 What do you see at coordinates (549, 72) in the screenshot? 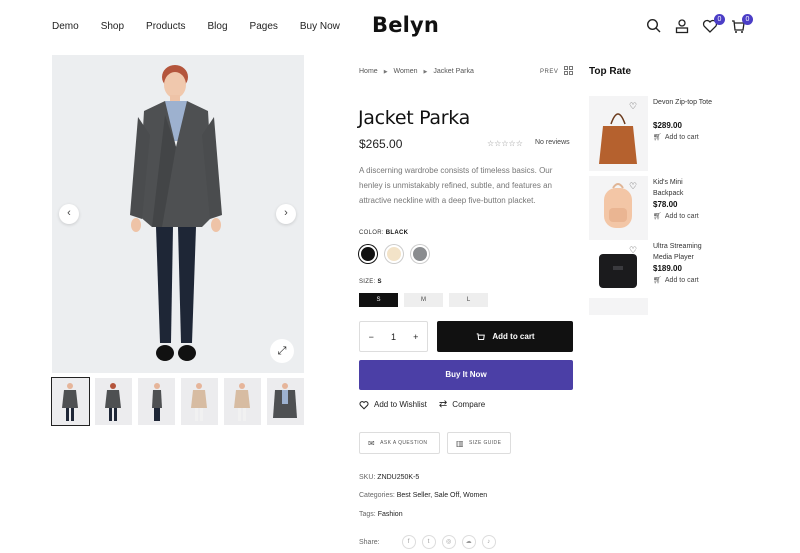
I see `prev-product-link: PREV` at bounding box center [549, 72].